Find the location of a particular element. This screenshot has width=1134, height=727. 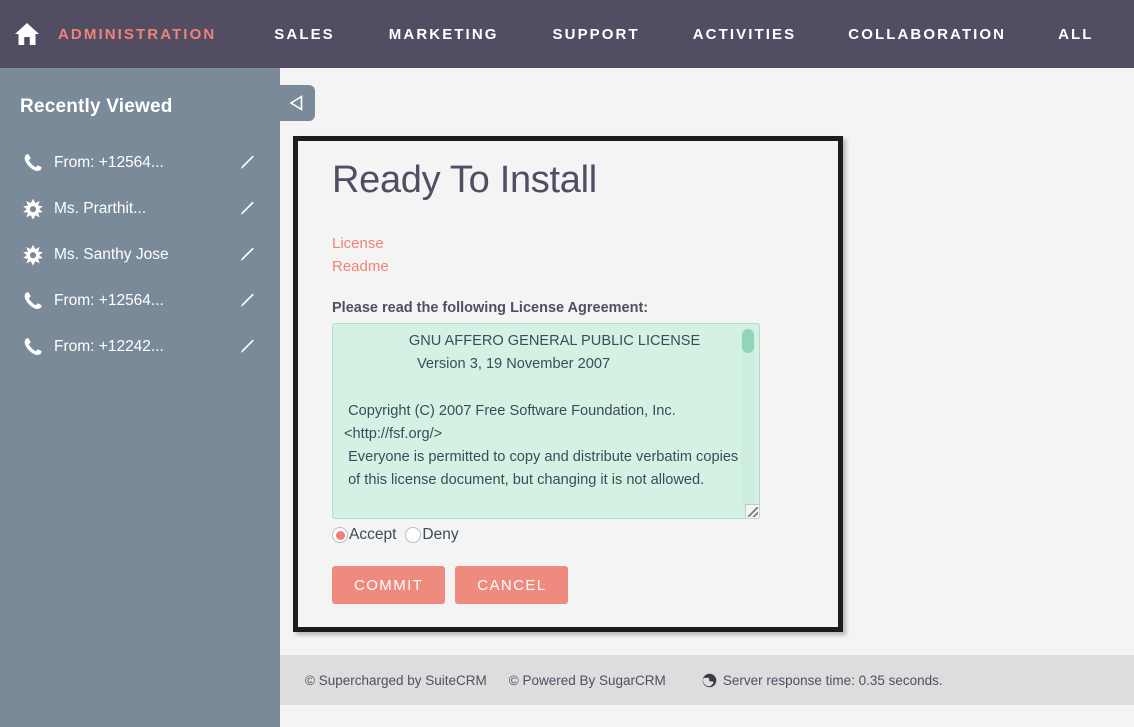

license-scrollbar-track is located at coordinates (748, 418).